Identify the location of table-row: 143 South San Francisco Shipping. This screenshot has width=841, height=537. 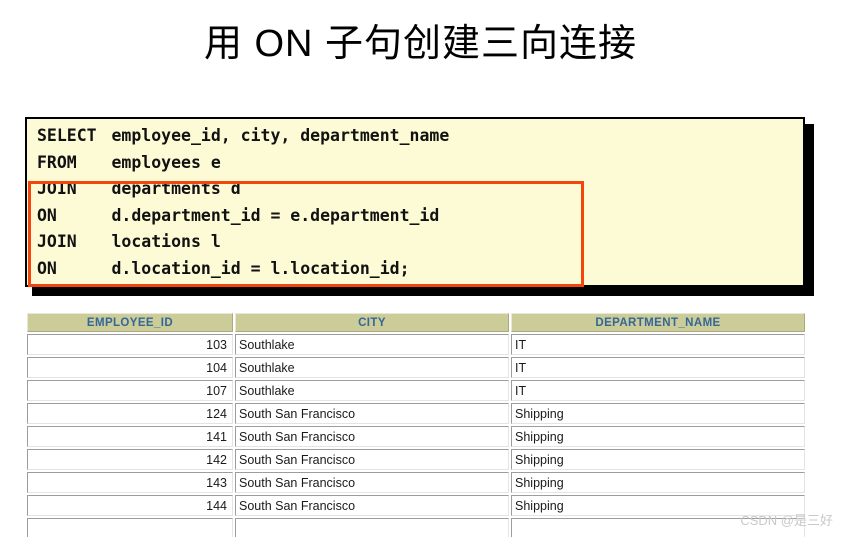
(416, 482).